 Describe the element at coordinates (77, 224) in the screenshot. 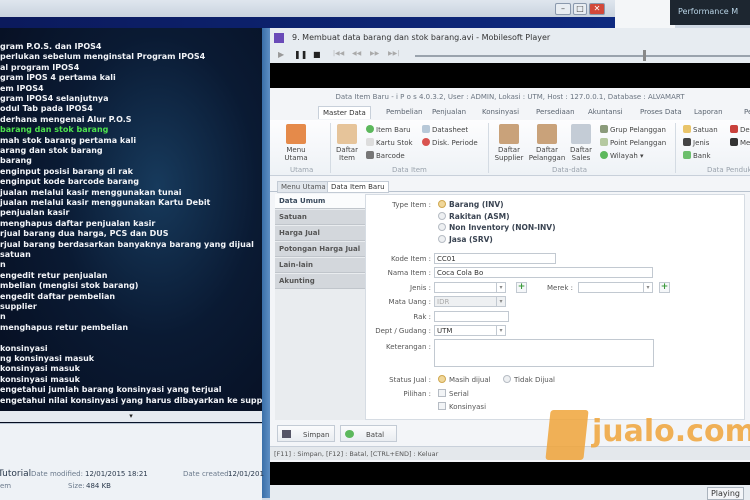

I see `tutorial-list-item: menghapus daftar penjualan kasir` at that location.